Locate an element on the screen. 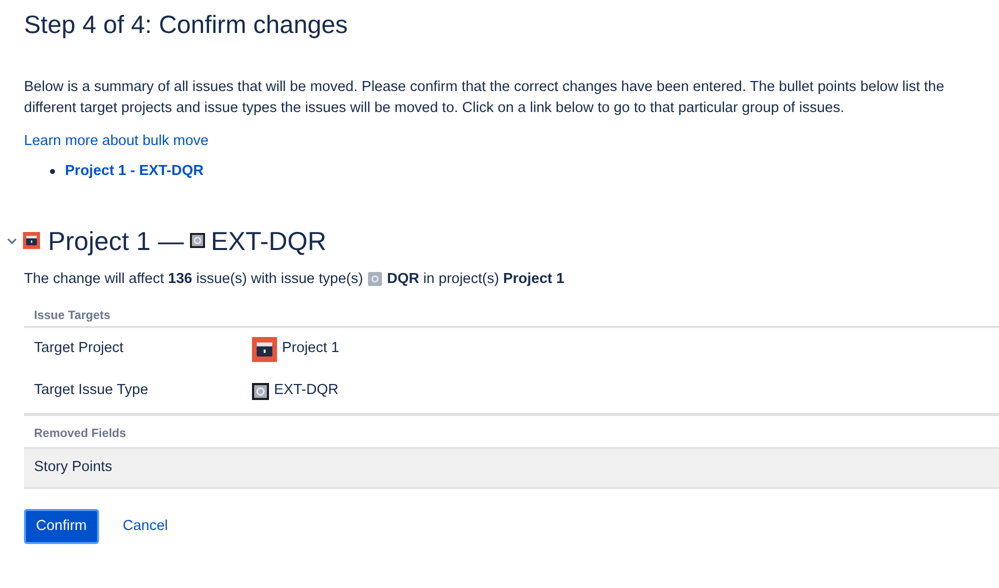  summary-text: DQR in project(s) Project 1 is located at coordinates (475, 279).